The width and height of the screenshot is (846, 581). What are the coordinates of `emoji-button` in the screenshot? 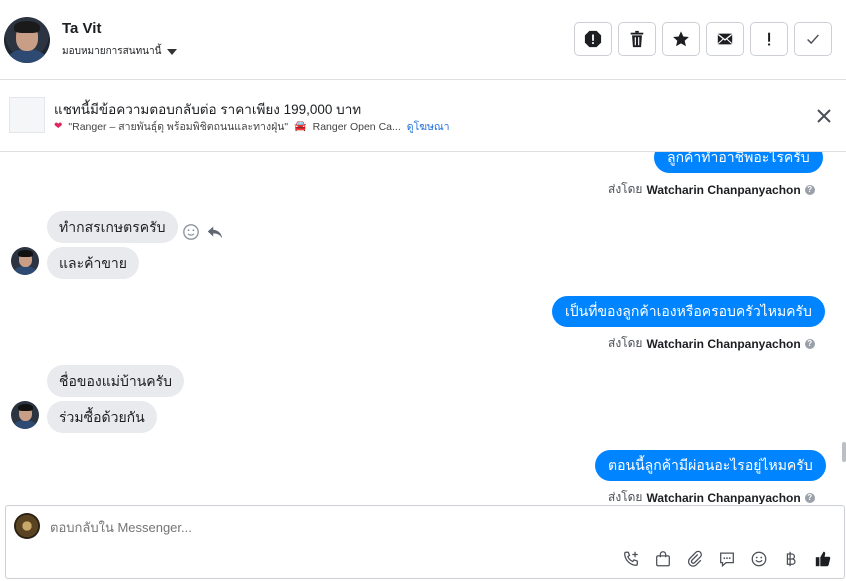 It's located at (759, 559).